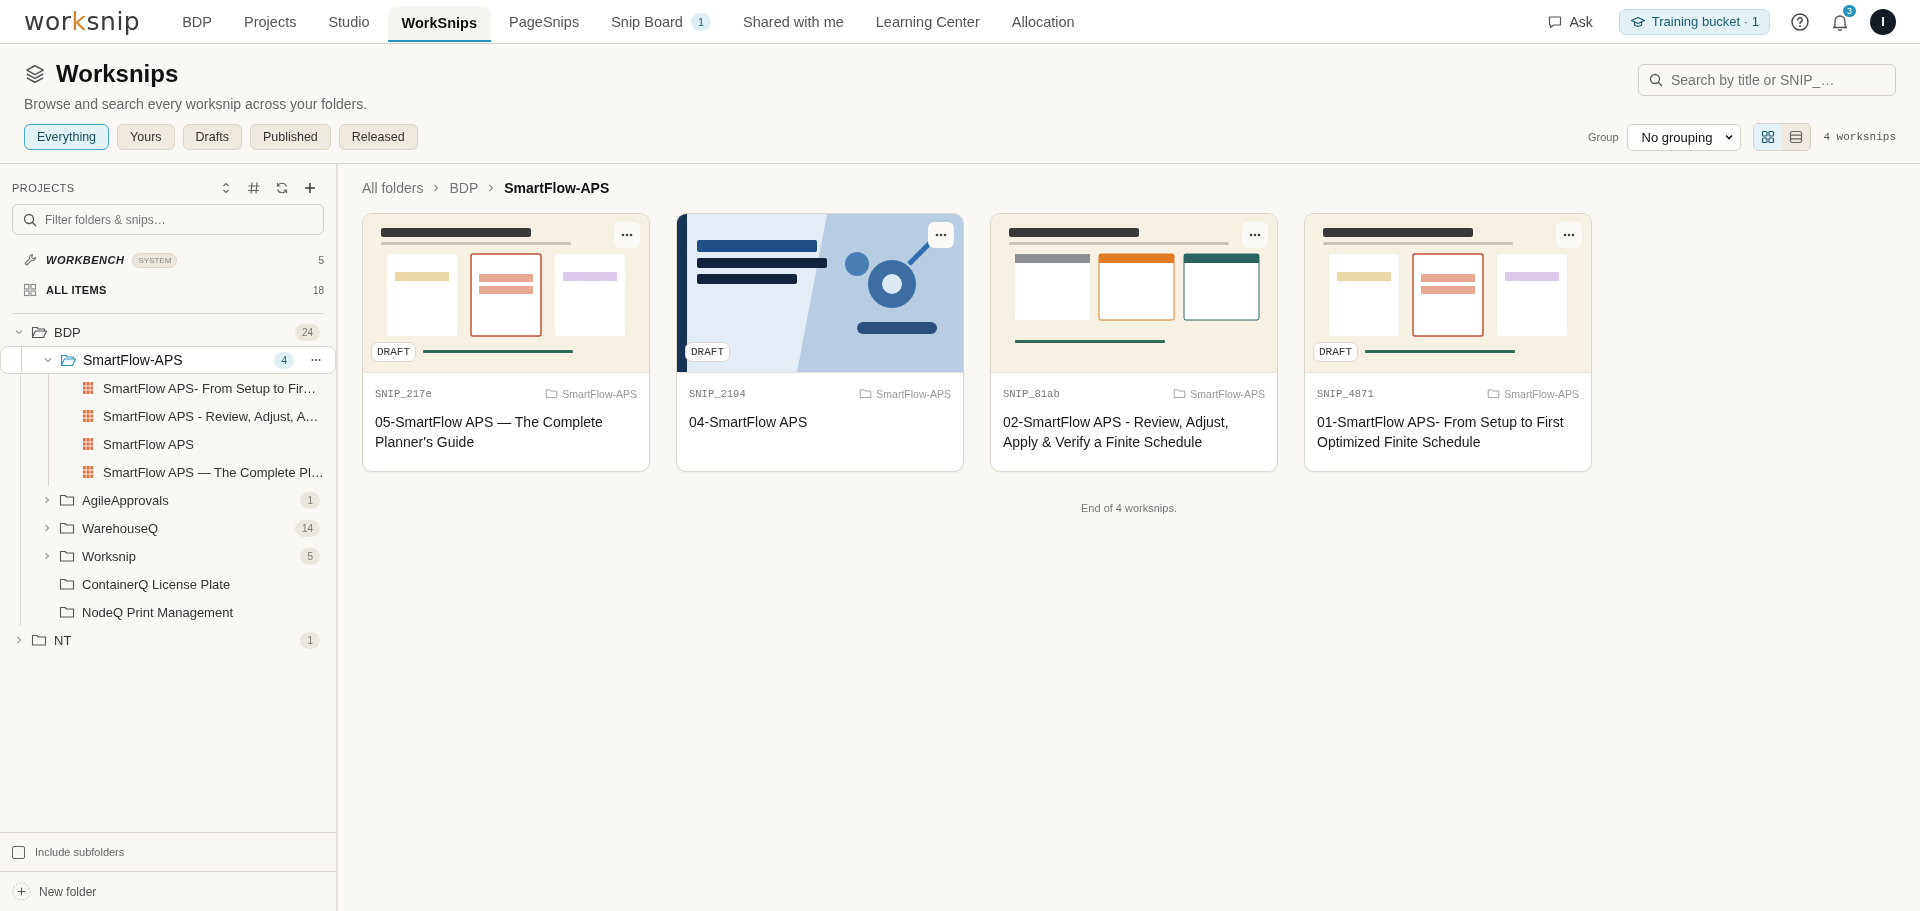  I want to click on grid-view-button, so click(1768, 137).